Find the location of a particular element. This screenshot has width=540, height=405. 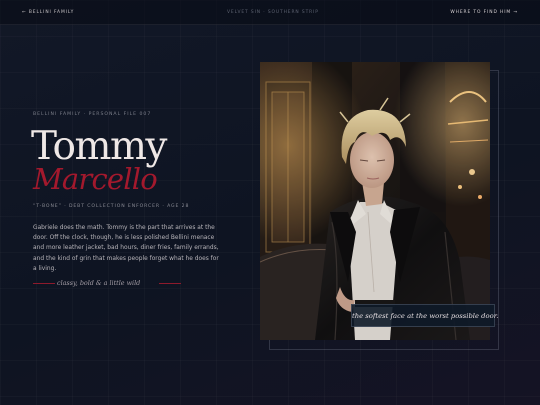

tagline-rule-right is located at coordinates (170, 283).